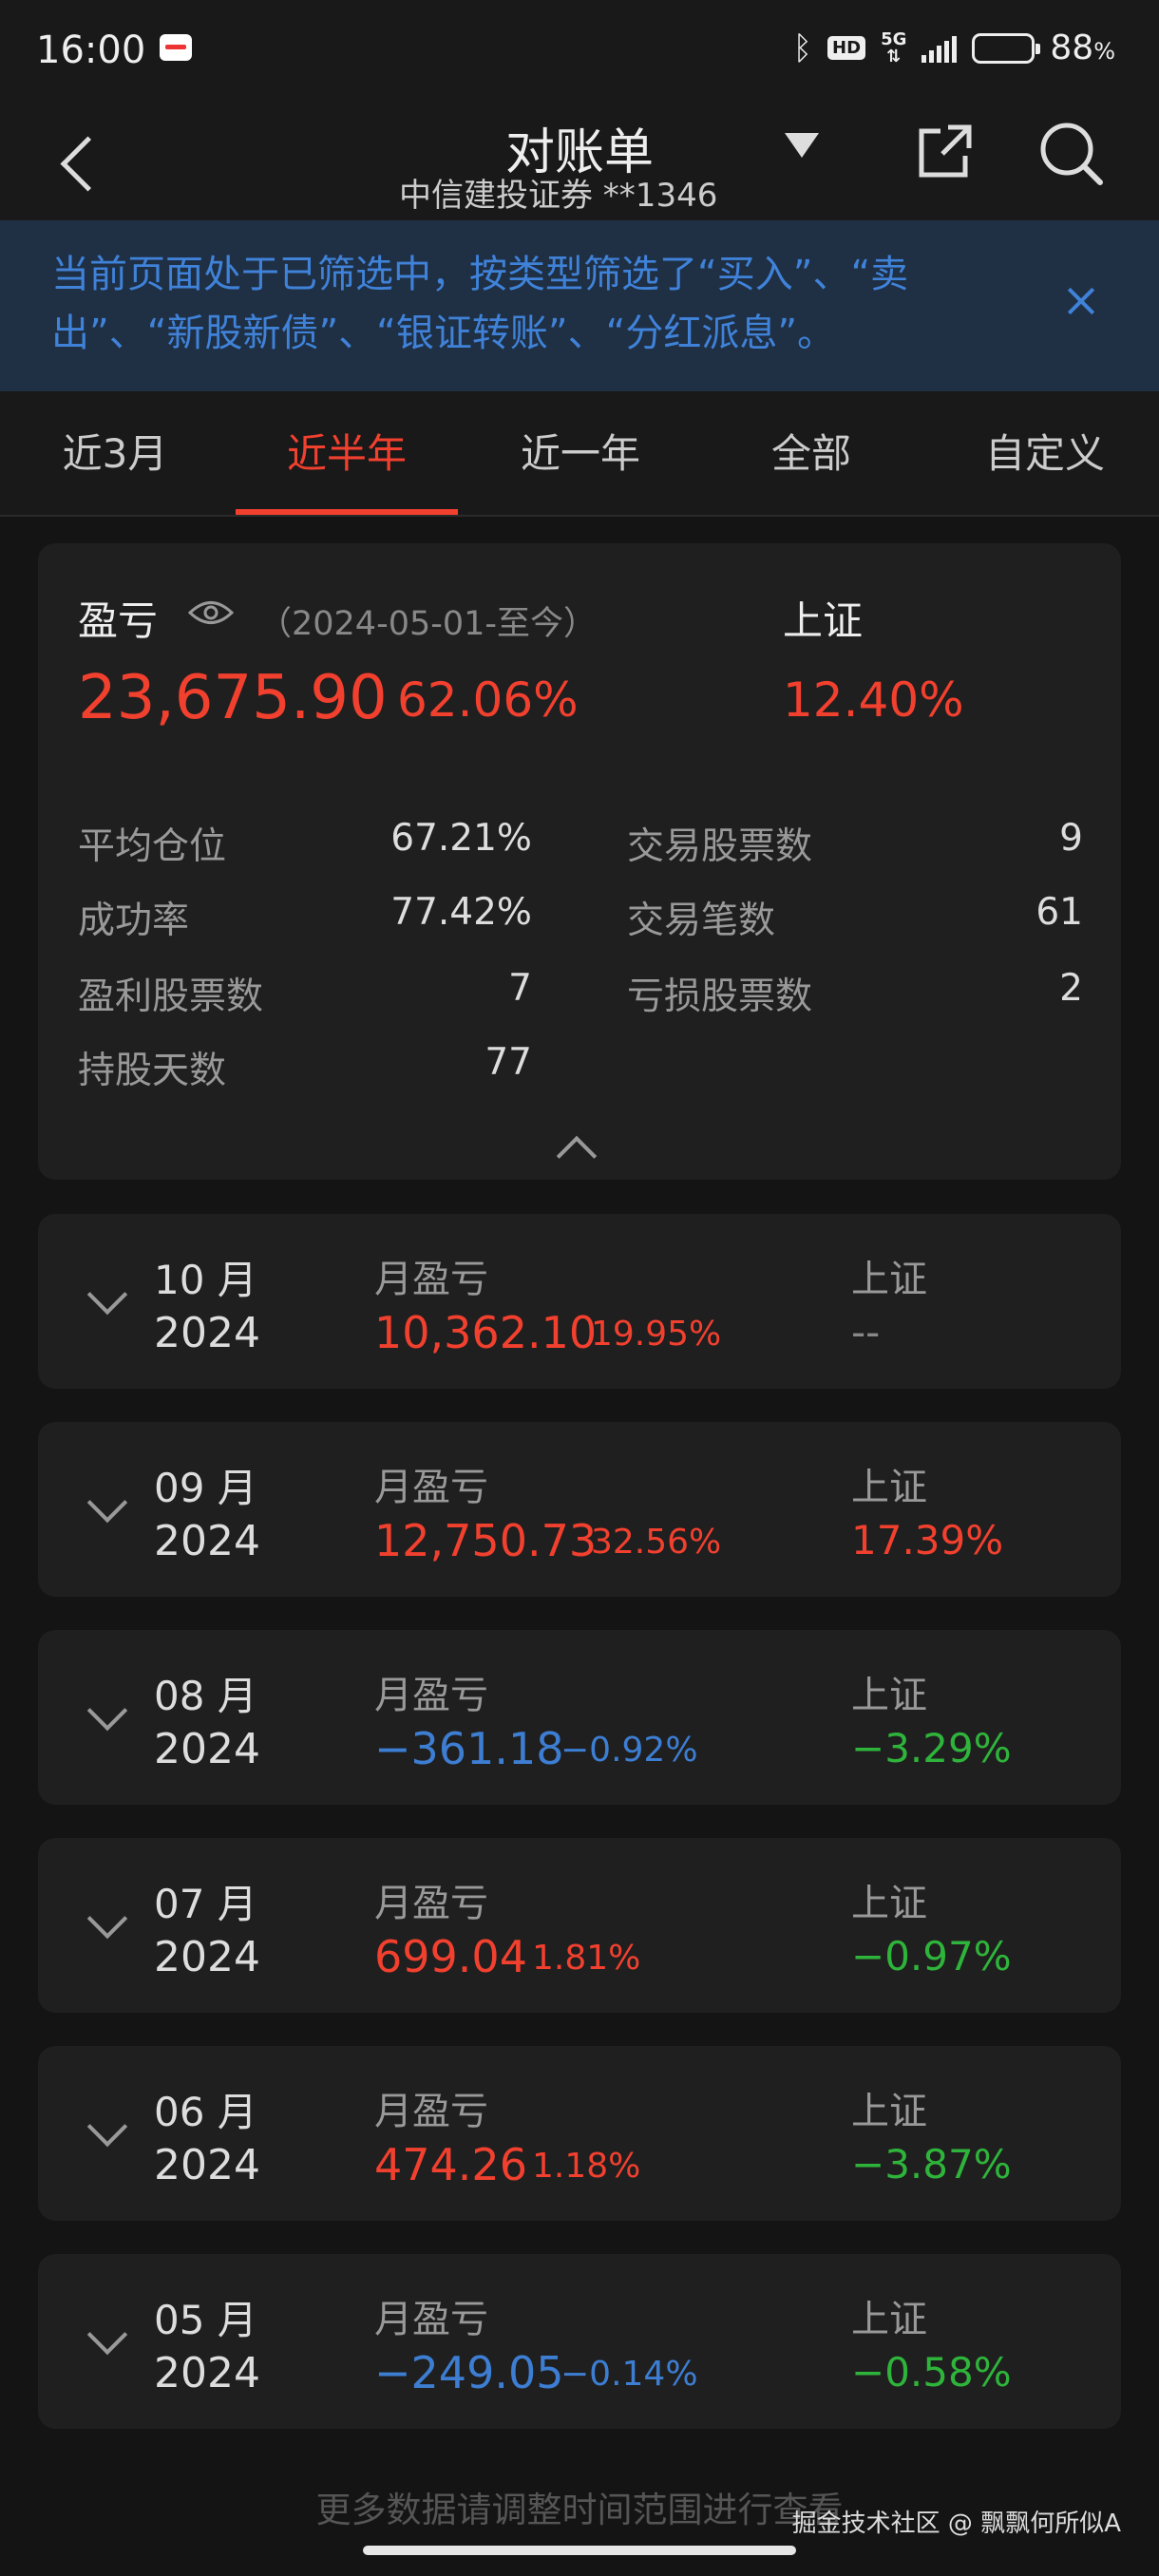 Image resolution: width=1159 pixels, height=2576 pixels. Describe the element at coordinates (802, 145) in the screenshot. I see `dropdown-triangle-icon` at that location.